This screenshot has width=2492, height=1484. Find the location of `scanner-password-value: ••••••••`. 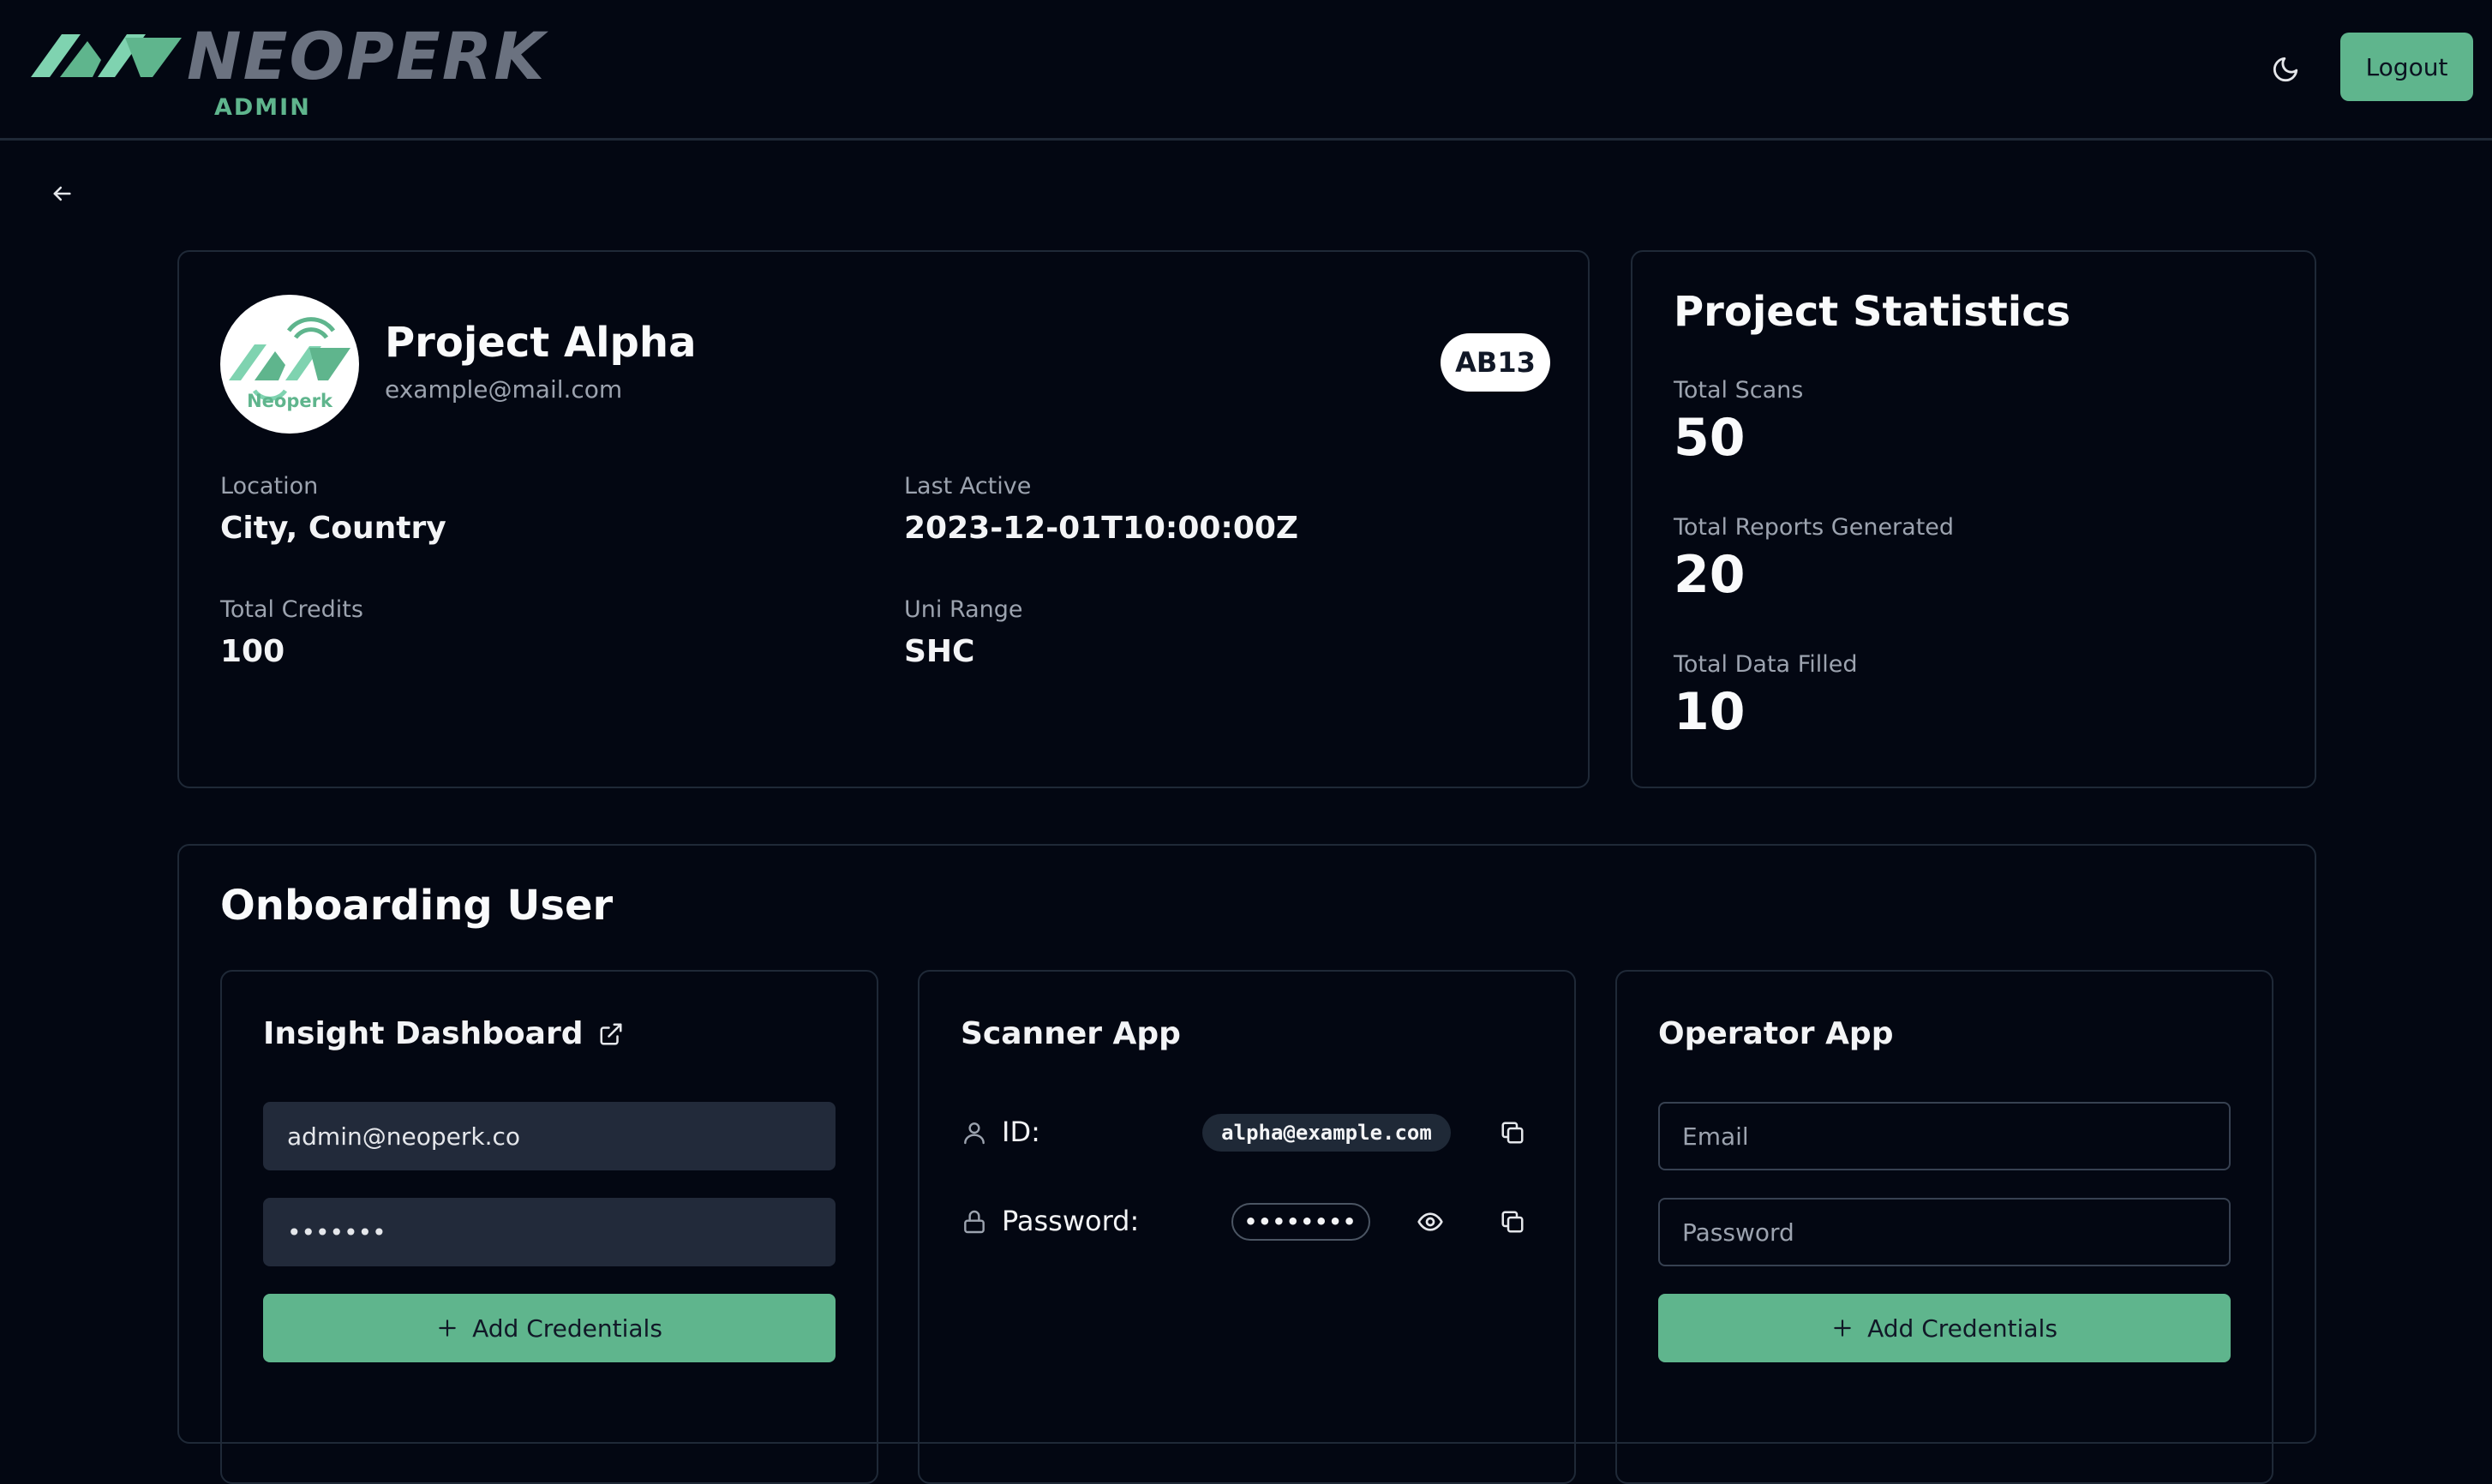

scanner-password-value: •••••••• is located at coordinates (1301, 1222).